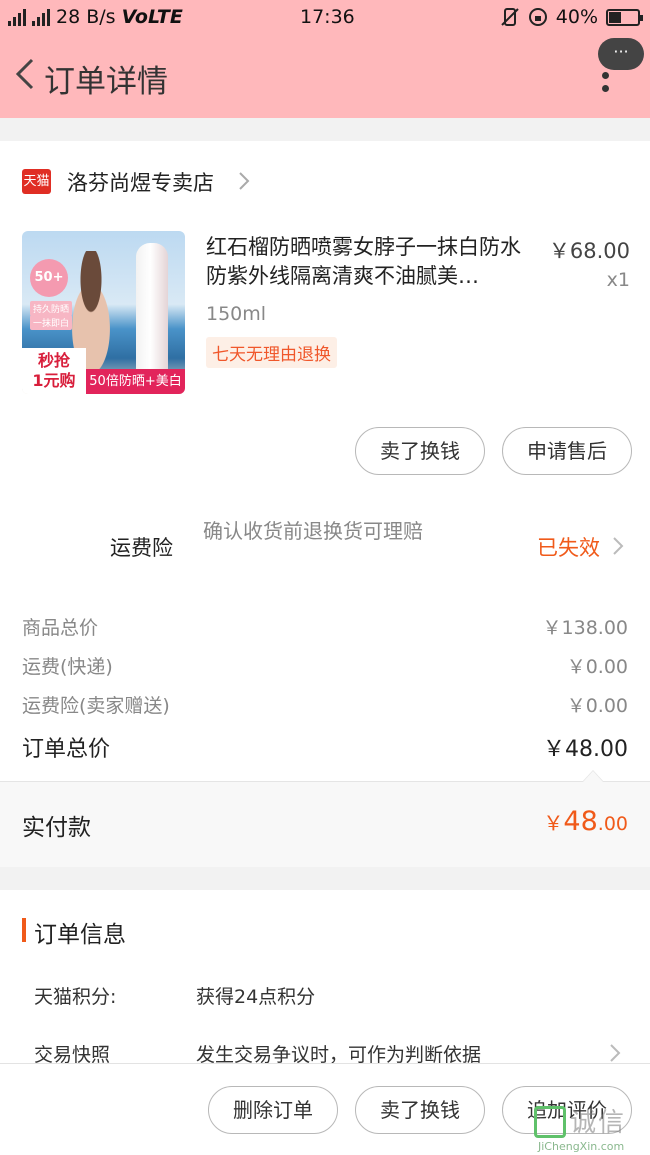 The height and width of the screenshot is (1155, 650). What do you see at coordinates (140, 182) in the screenshot?
I see `shop-name: 洛芬尚煜专卖店` at bounding box center [140, 182].